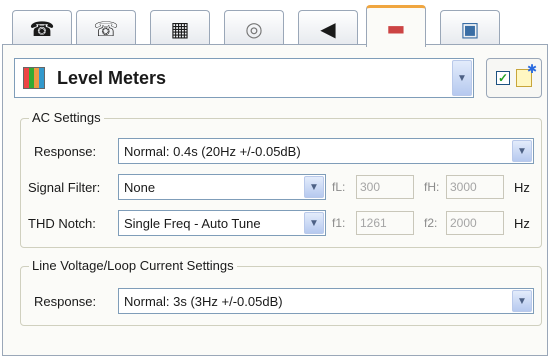 This screenshot has height=358, width=550. What do you see at coordinates (62, 223) in the screenshot?
I see `thd-notch-label: THD Notch:` at bounding box center [62, 223].